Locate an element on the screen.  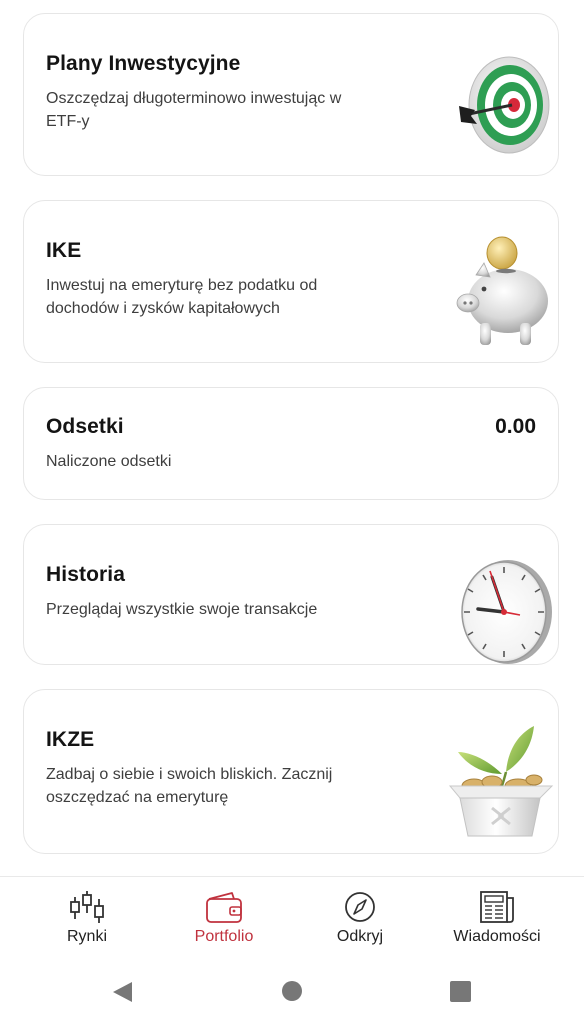
nav-item-odkryj: Odkryj is located at coordinates (360, 919).